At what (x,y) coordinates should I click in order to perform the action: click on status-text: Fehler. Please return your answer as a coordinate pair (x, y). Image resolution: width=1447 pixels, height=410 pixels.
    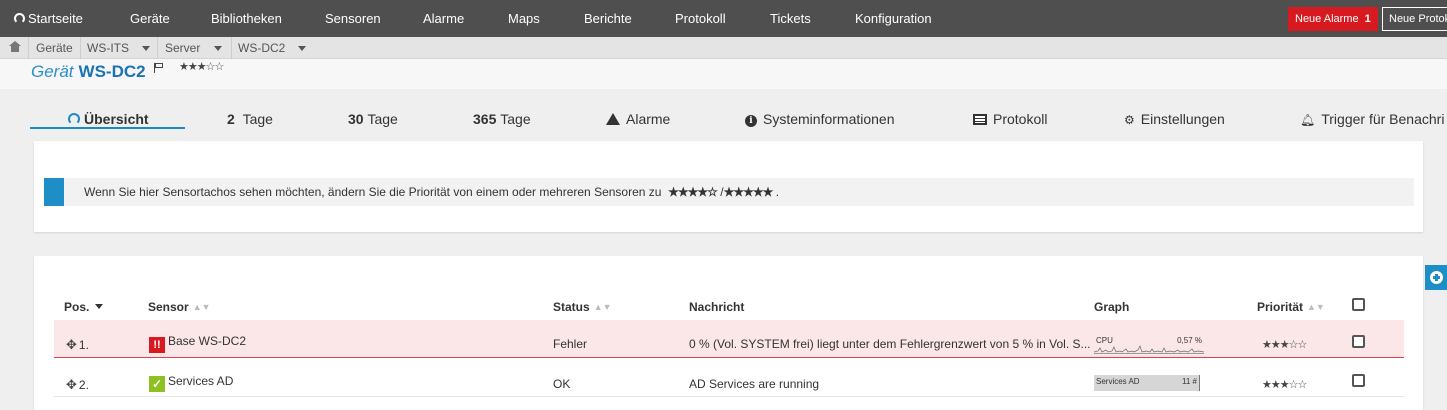
    Looking at the image, I should click on (570, 344).